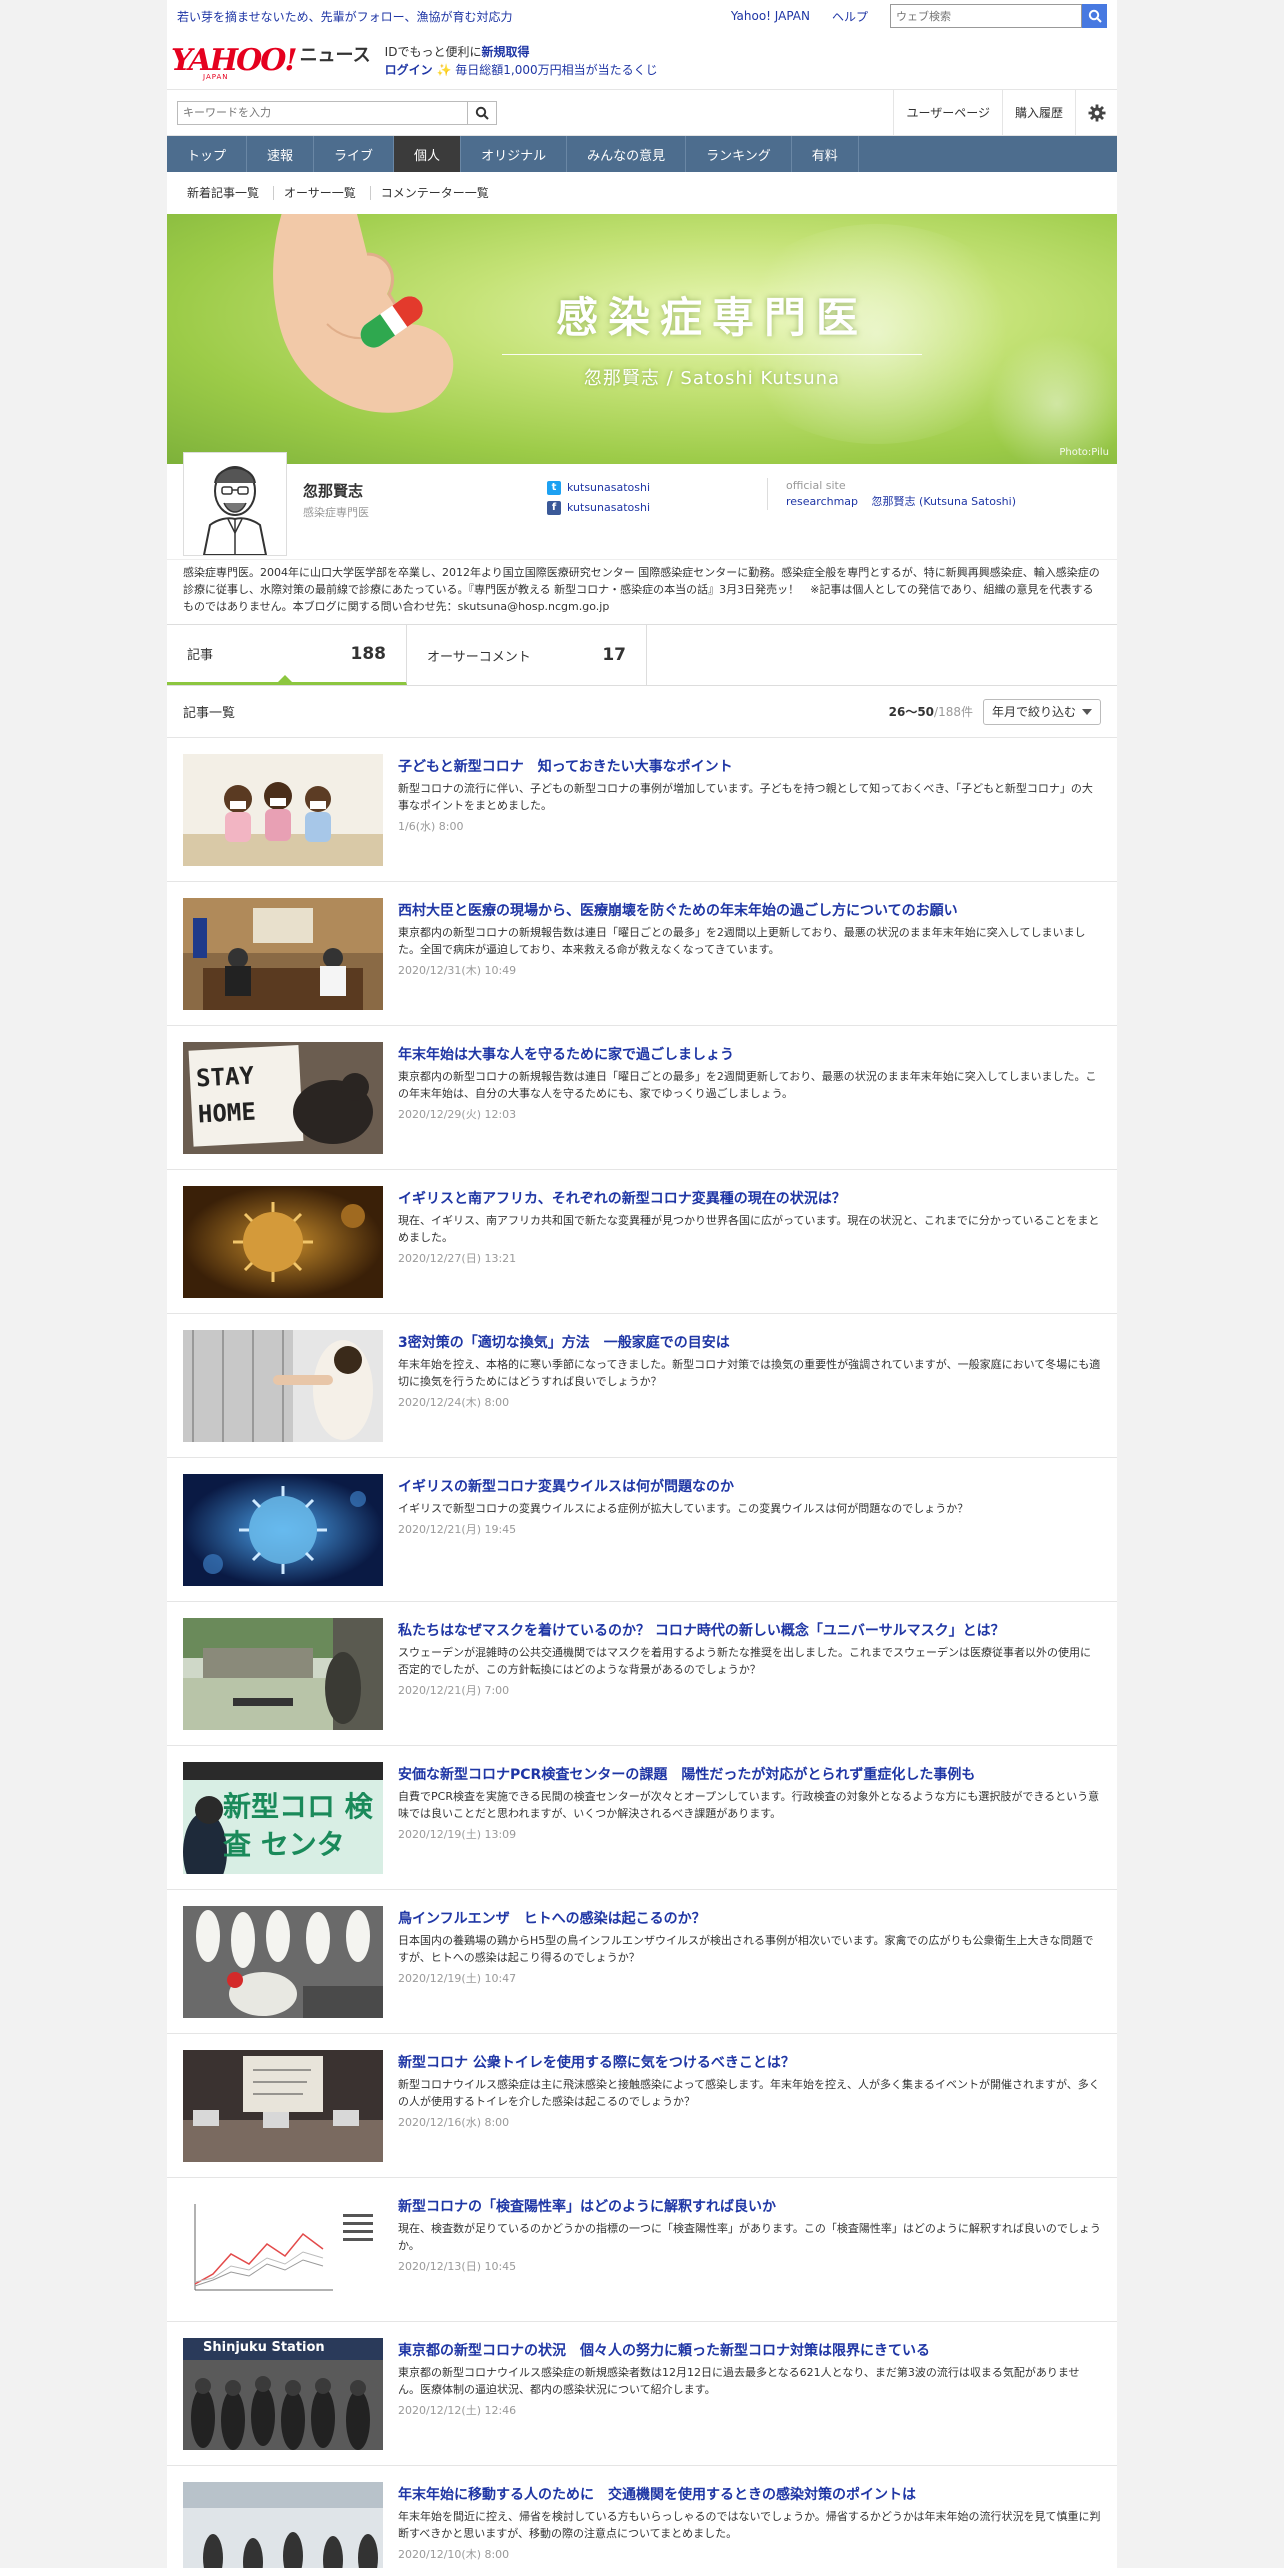 This screenshot has height=2568, width=1284. I want to click on tab-author-comments: オーサーコメント 17, so click(527, 655).